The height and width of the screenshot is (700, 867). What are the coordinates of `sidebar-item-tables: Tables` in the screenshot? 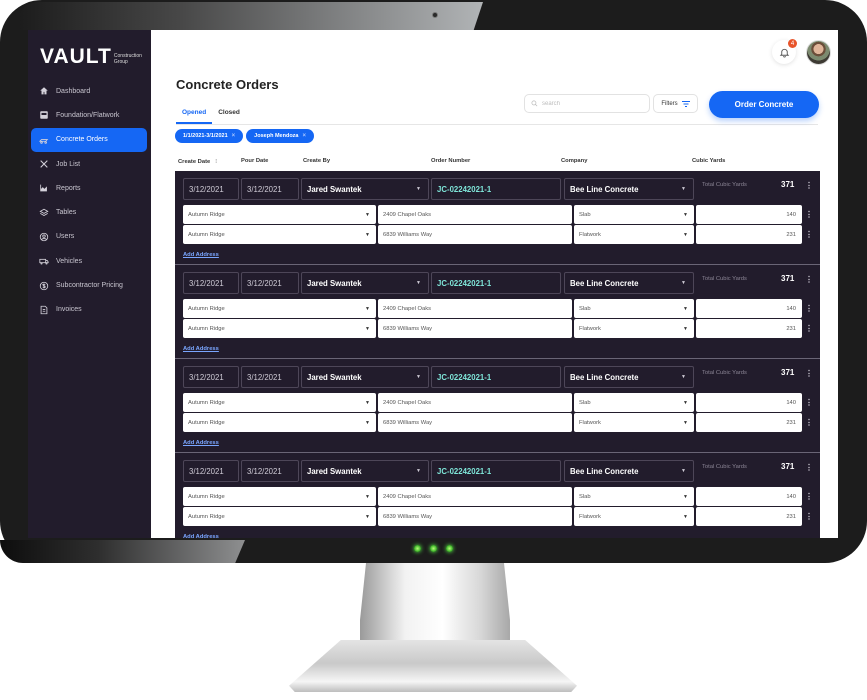 It's located at (89, 212).